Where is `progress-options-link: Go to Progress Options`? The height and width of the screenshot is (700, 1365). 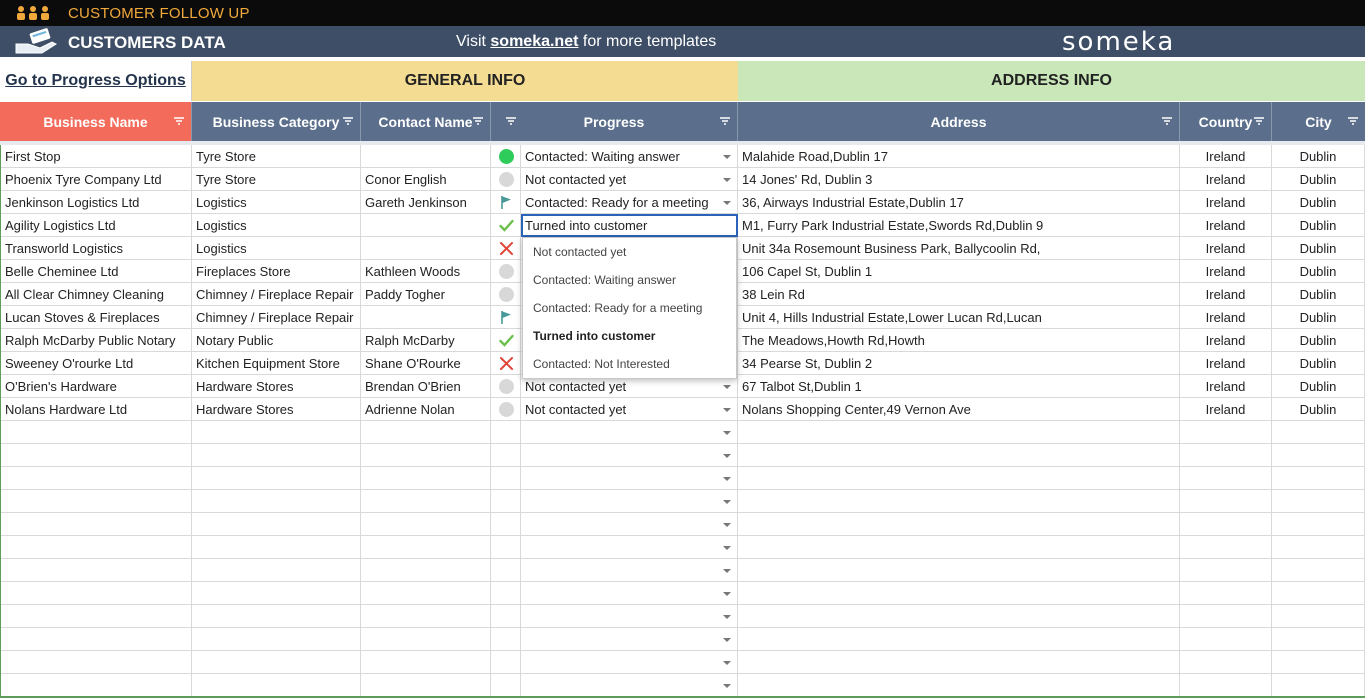 progress-options-link: Go to Progress Options is located at coordinates (95, 81).